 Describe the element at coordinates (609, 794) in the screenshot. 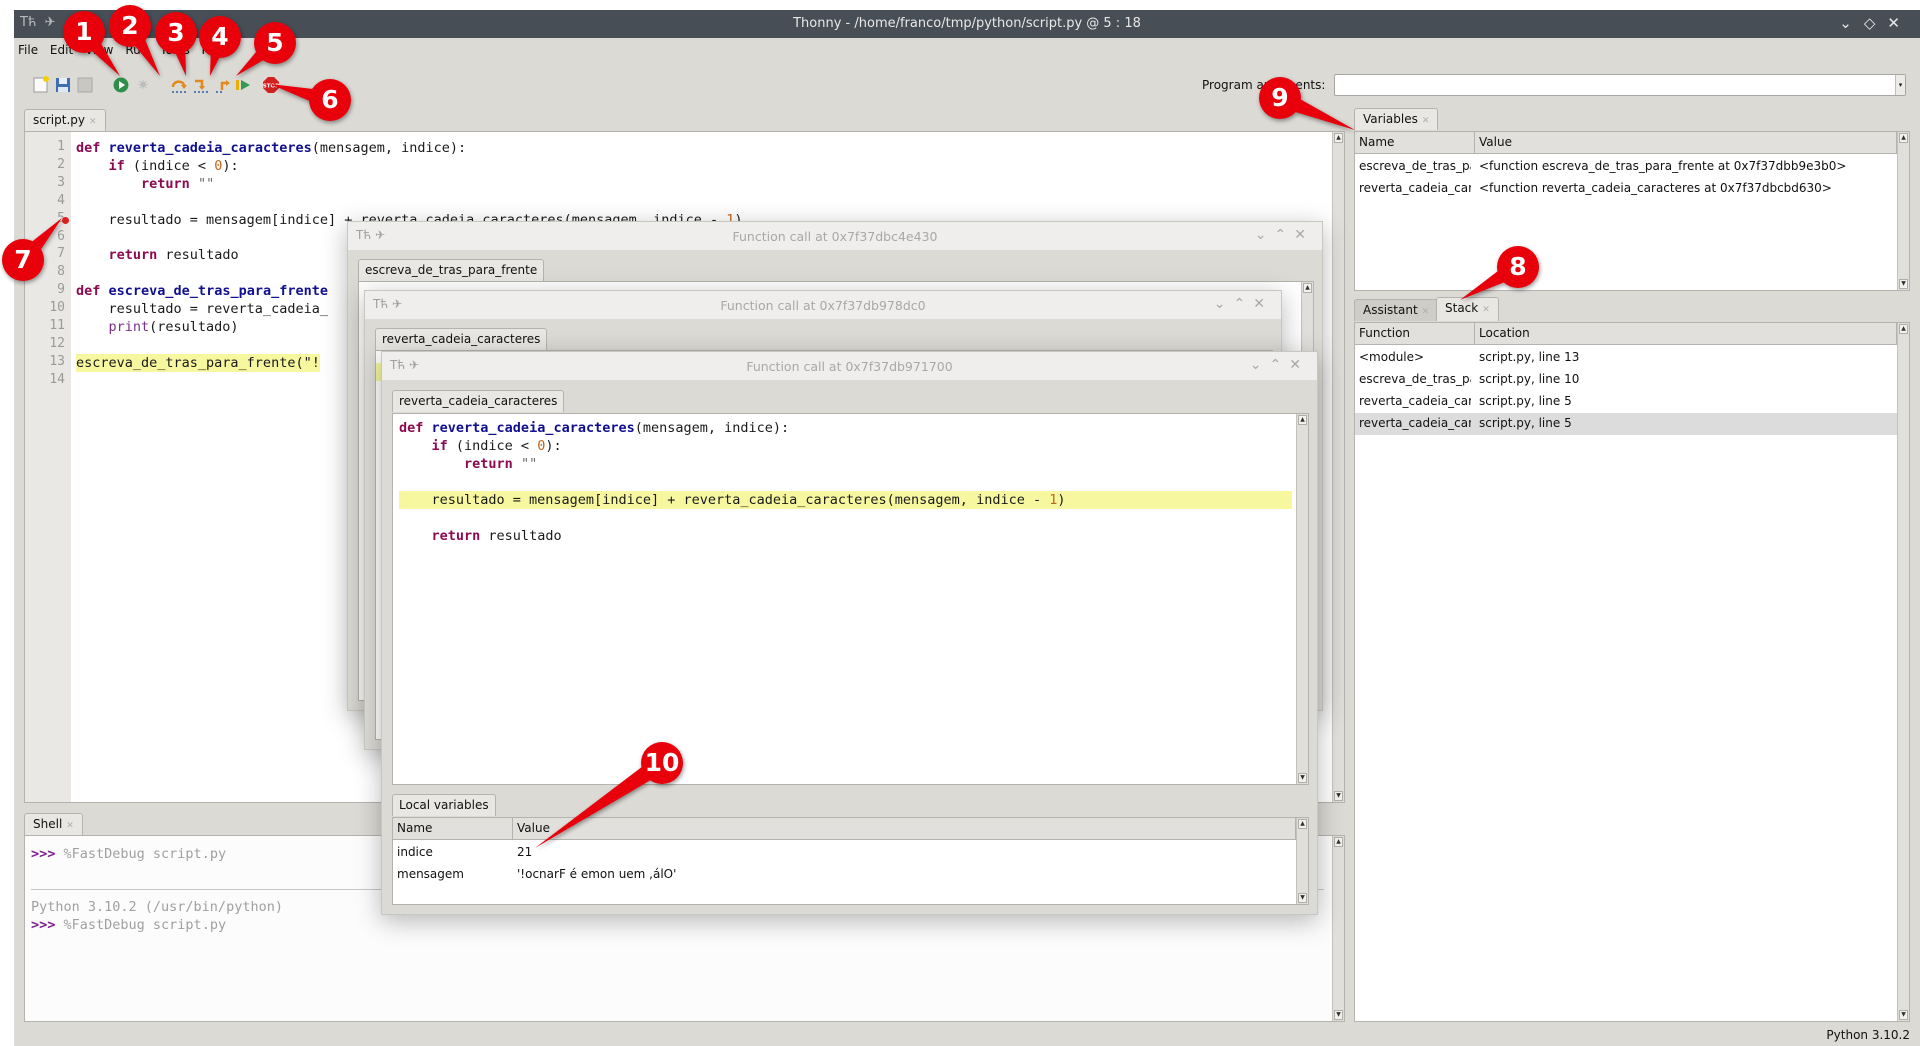

I see `annotation-marker-10: 10` at that location.